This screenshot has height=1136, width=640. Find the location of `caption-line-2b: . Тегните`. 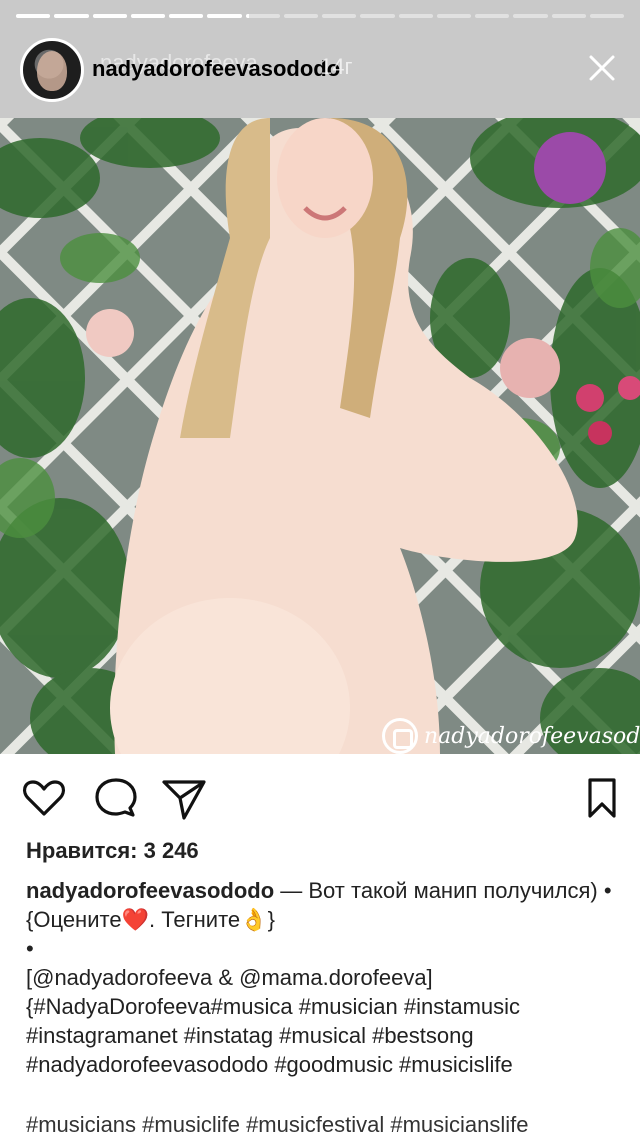

caption-line-2b: . Тегните is located at coordinates (194, 919).